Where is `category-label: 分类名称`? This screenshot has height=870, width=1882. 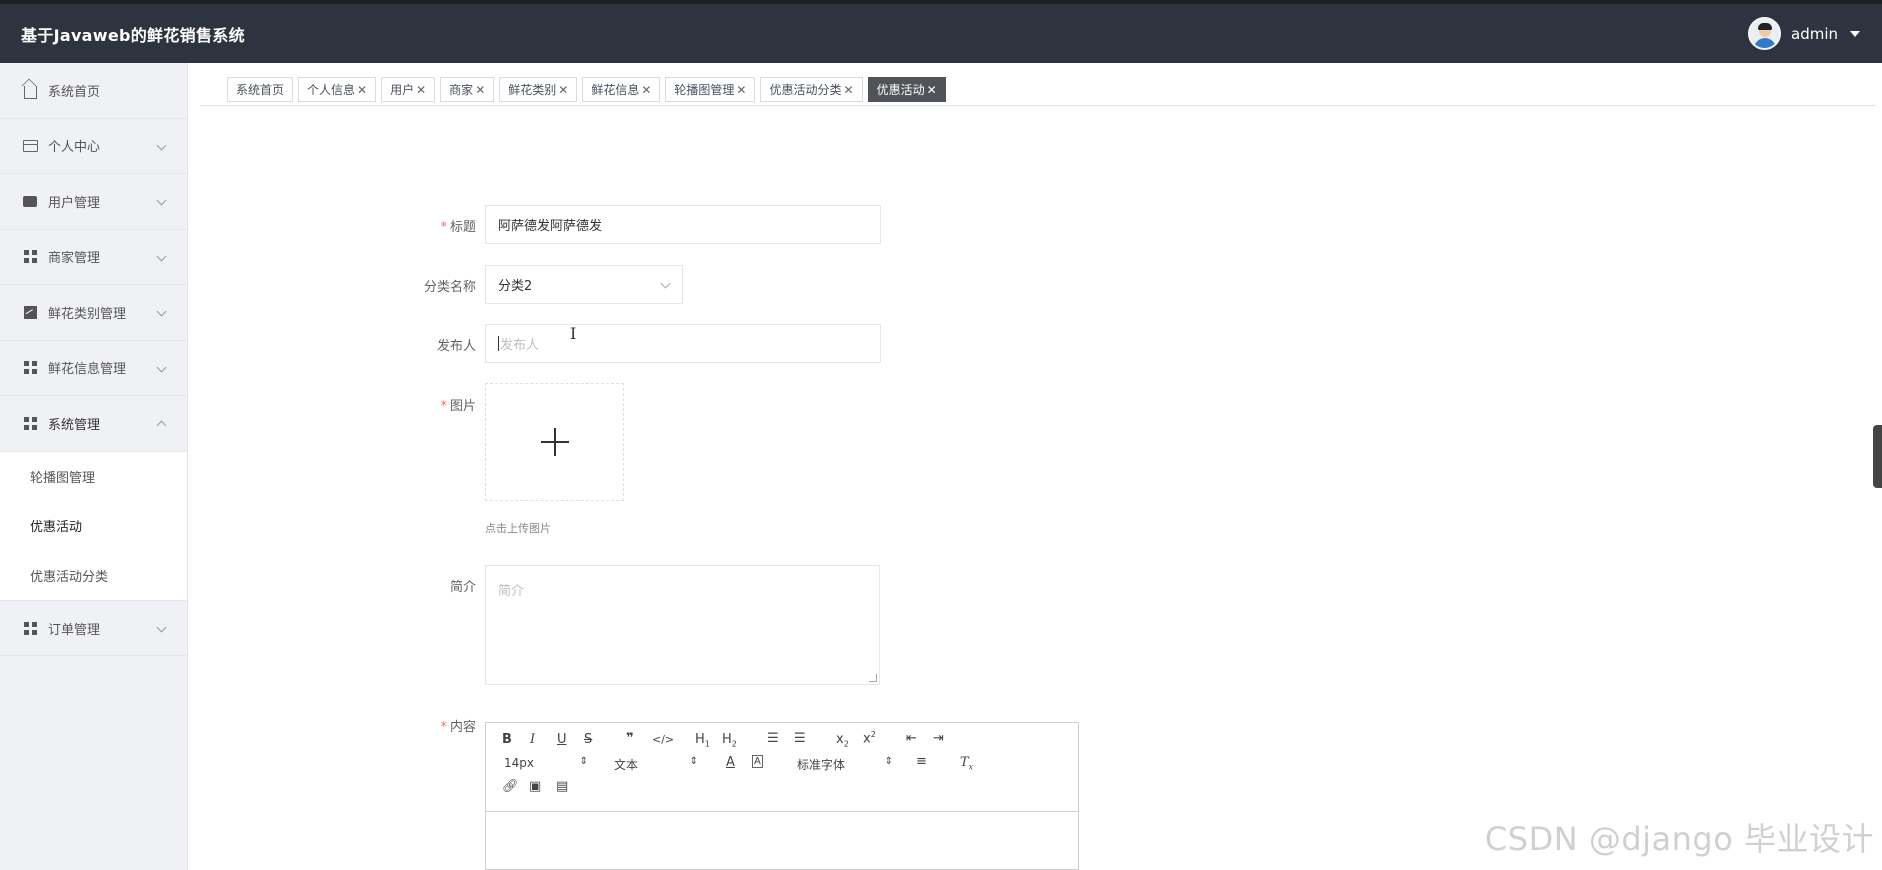
category-label: 分类名称 is located at coordinates (449, 287).